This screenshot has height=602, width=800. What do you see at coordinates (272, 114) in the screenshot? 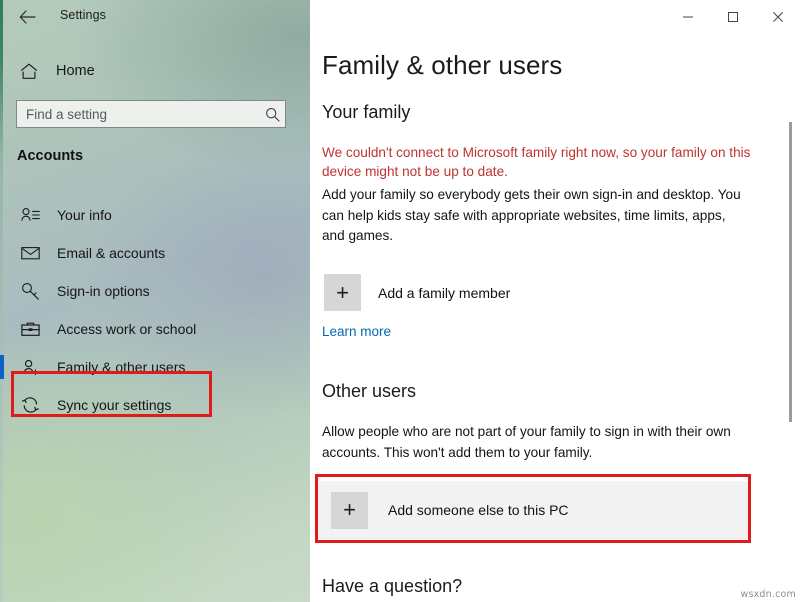
I see `search-icon` at bounding box center [272, 114].